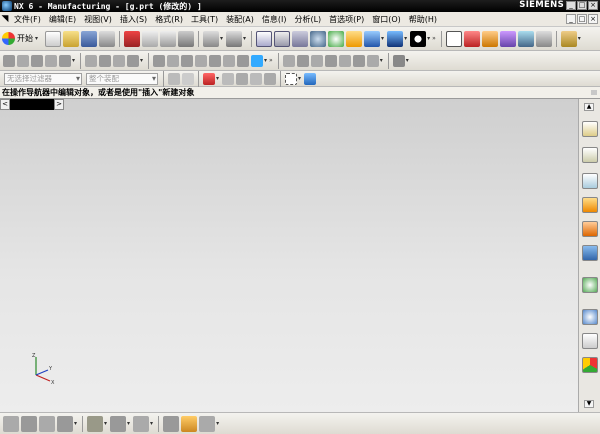 The height and width of the screenshot is (434, 600). I want to click on save-icon, so click(89, 38).